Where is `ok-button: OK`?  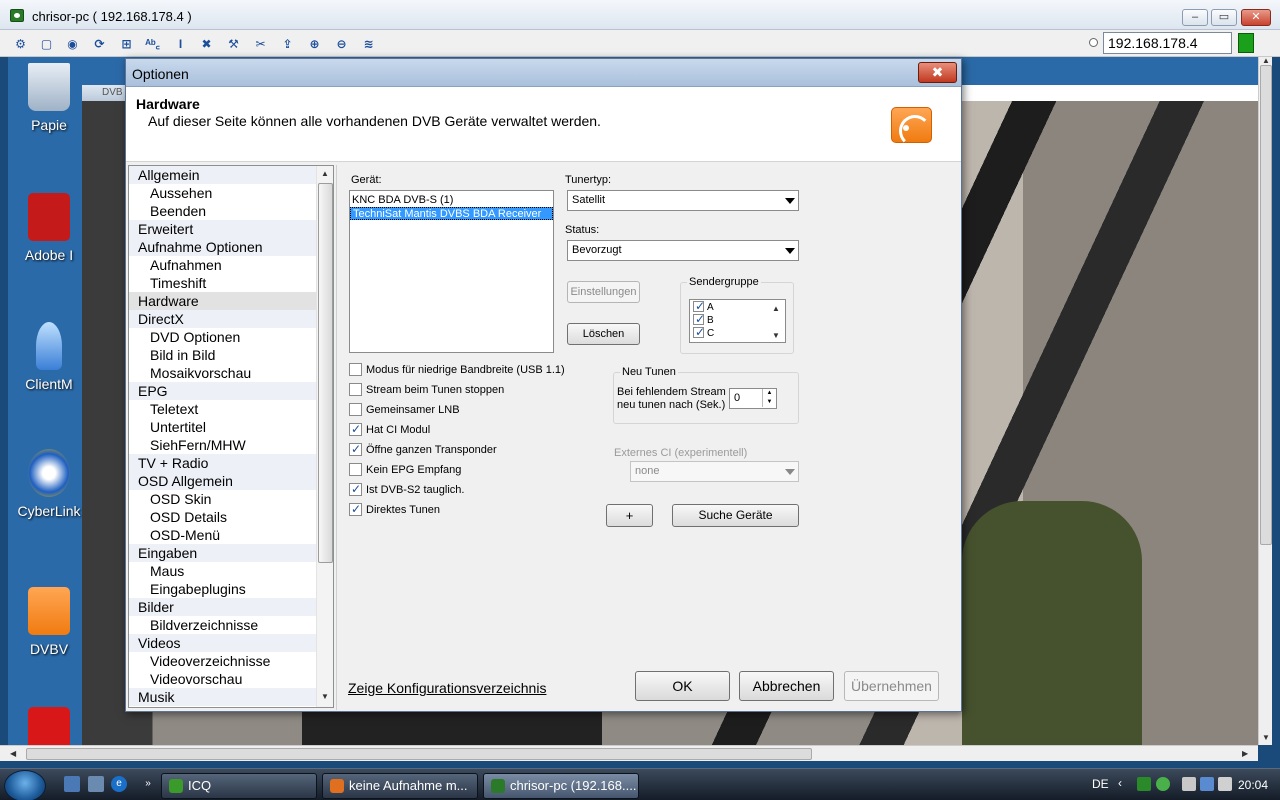
ok-button: OK is located at coordinates (682, 686).